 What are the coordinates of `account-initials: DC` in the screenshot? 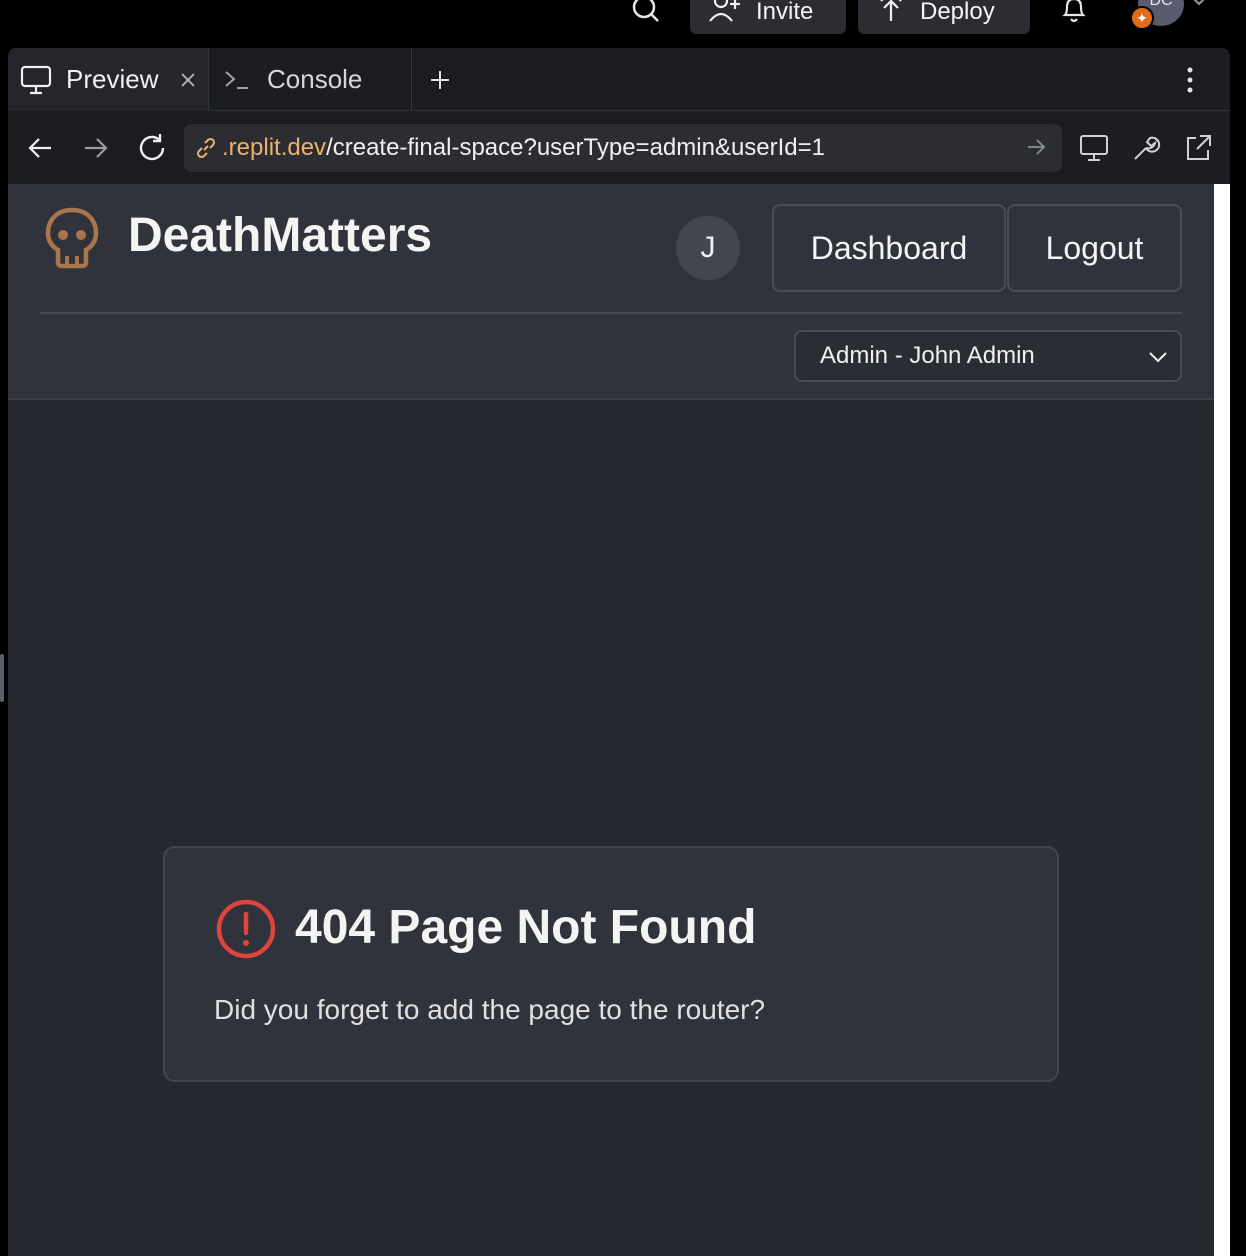 It's located at (1161, 4).